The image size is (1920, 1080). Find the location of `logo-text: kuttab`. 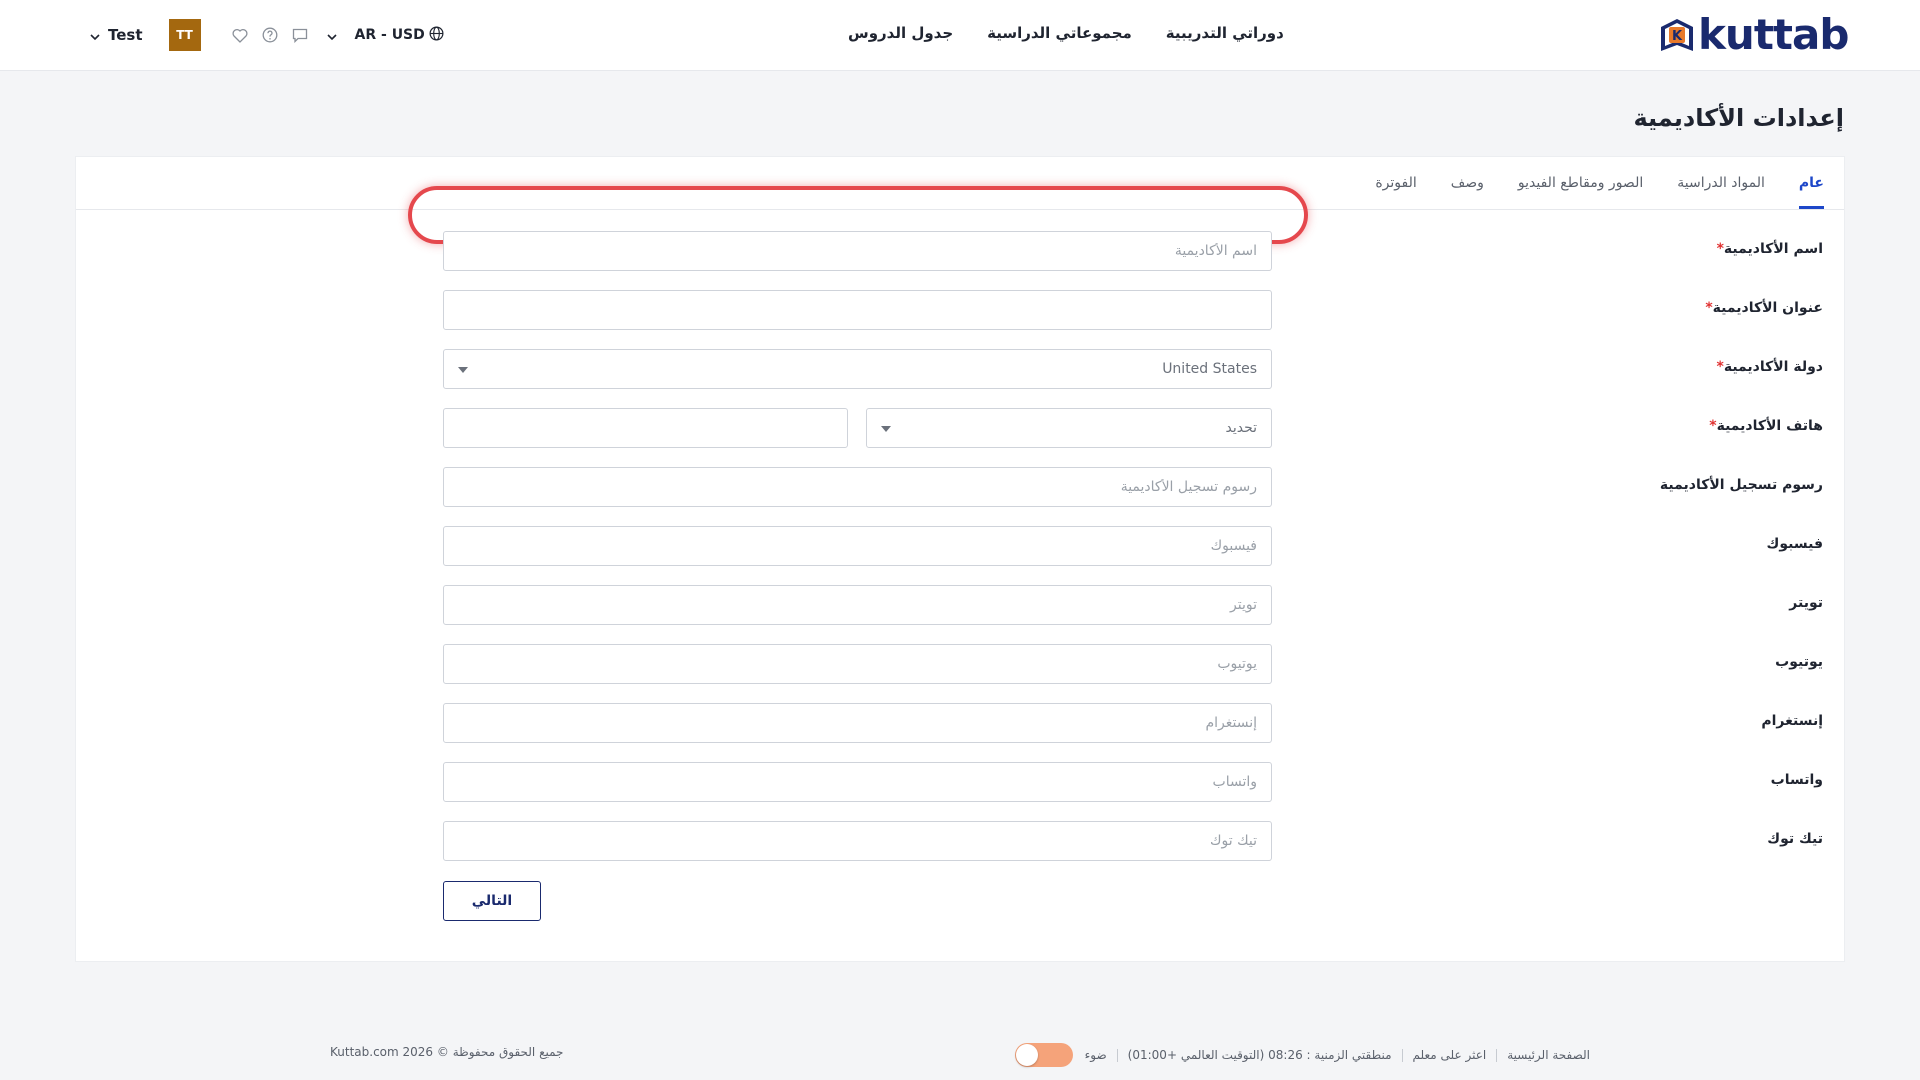

logo-text: kuttab is located at coordinates (1773, 34).